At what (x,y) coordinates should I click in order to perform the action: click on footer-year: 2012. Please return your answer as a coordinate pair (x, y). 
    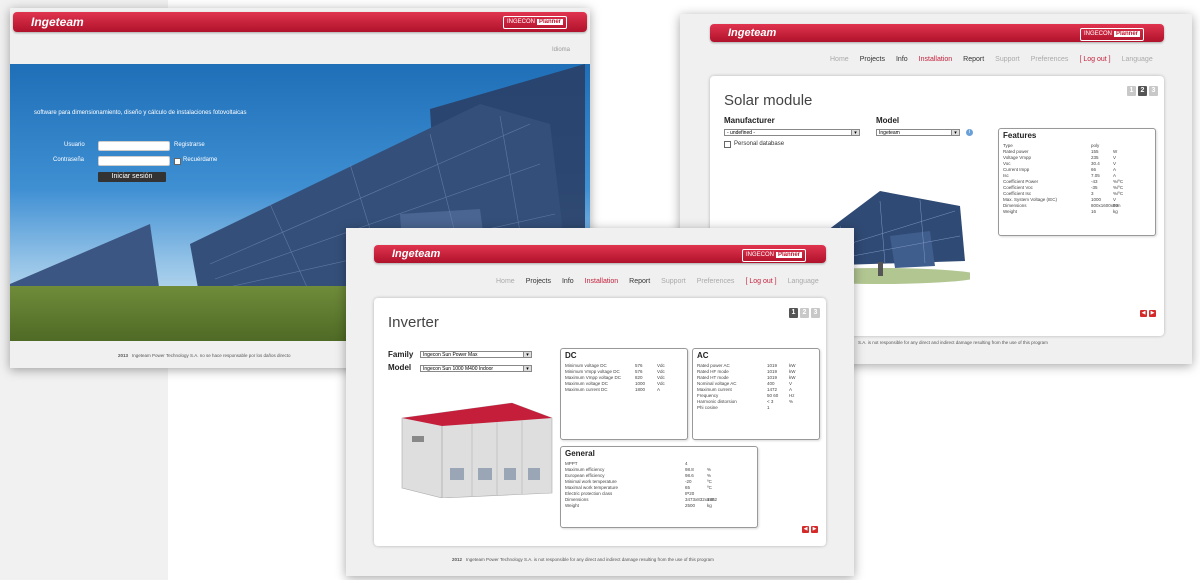
    Looking at the image, I should click on (457, 559).